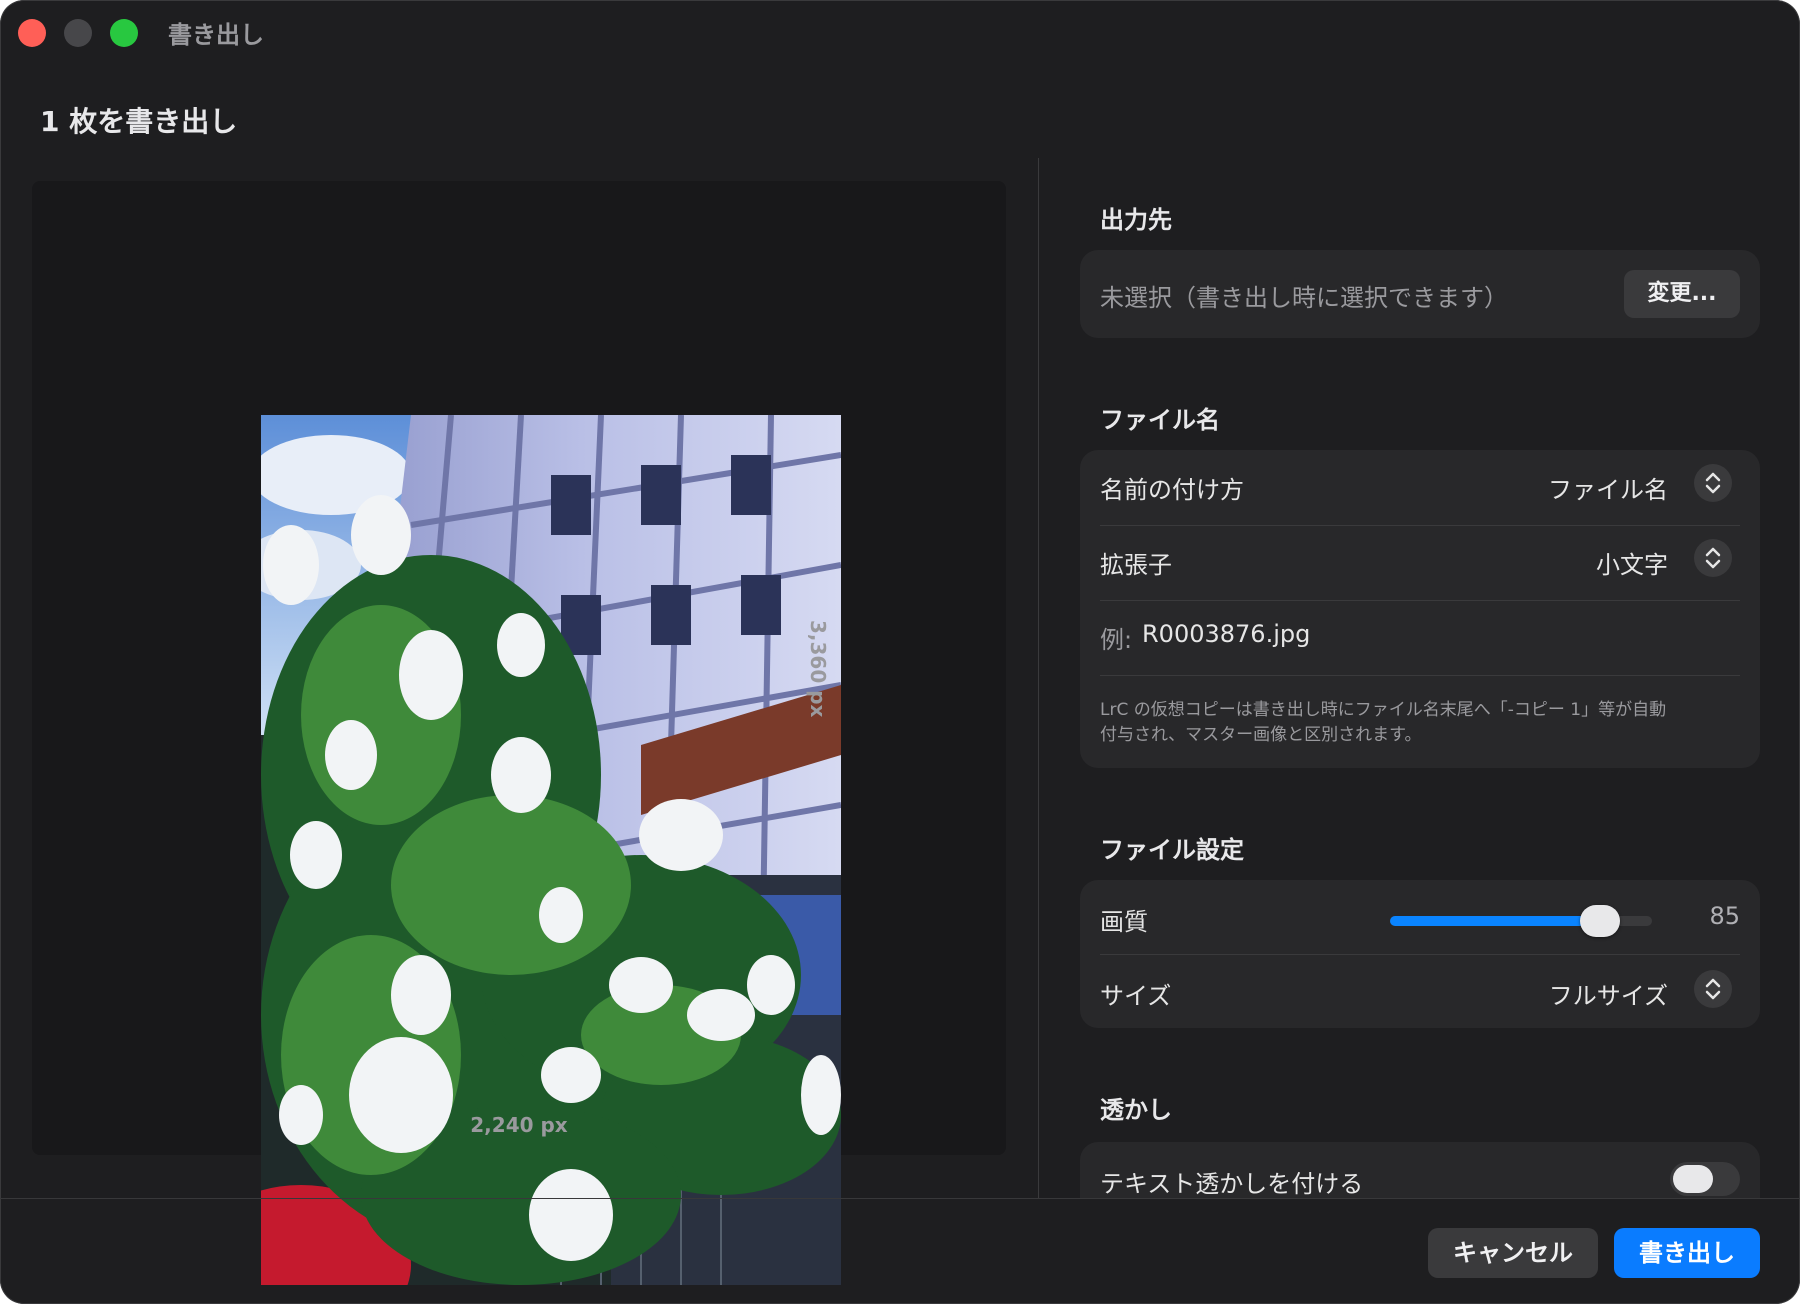  What do you see at coordinates (1226, 634) in the screenshot?
I see `example-filename: R0003876.jpg` at bounding box center [1226, 634].